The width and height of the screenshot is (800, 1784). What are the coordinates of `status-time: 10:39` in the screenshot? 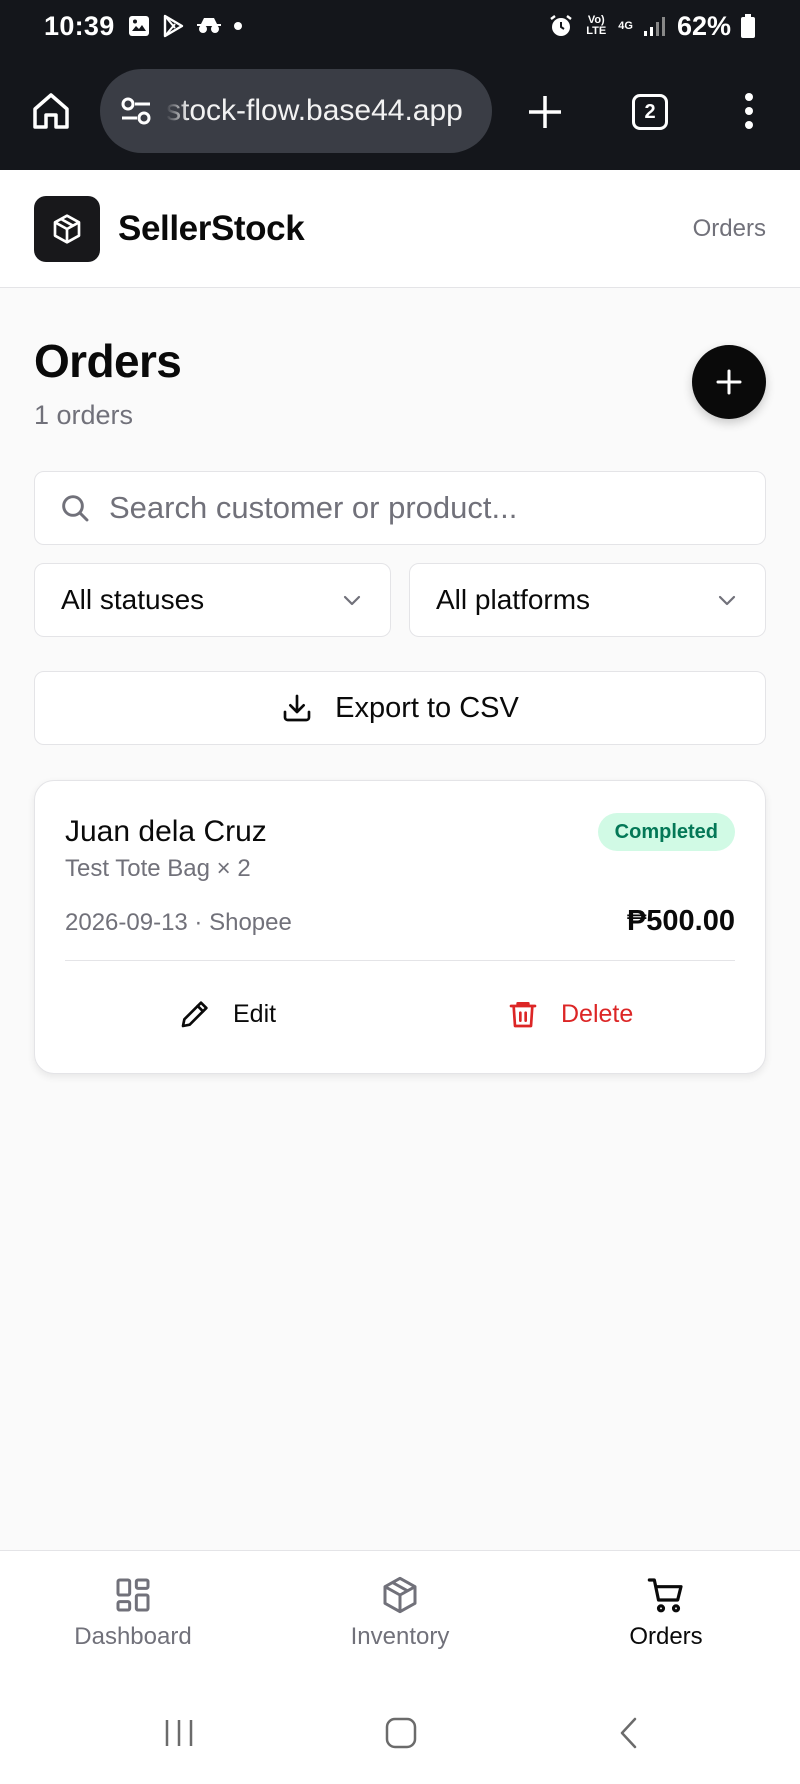 It's located at (79, 25).